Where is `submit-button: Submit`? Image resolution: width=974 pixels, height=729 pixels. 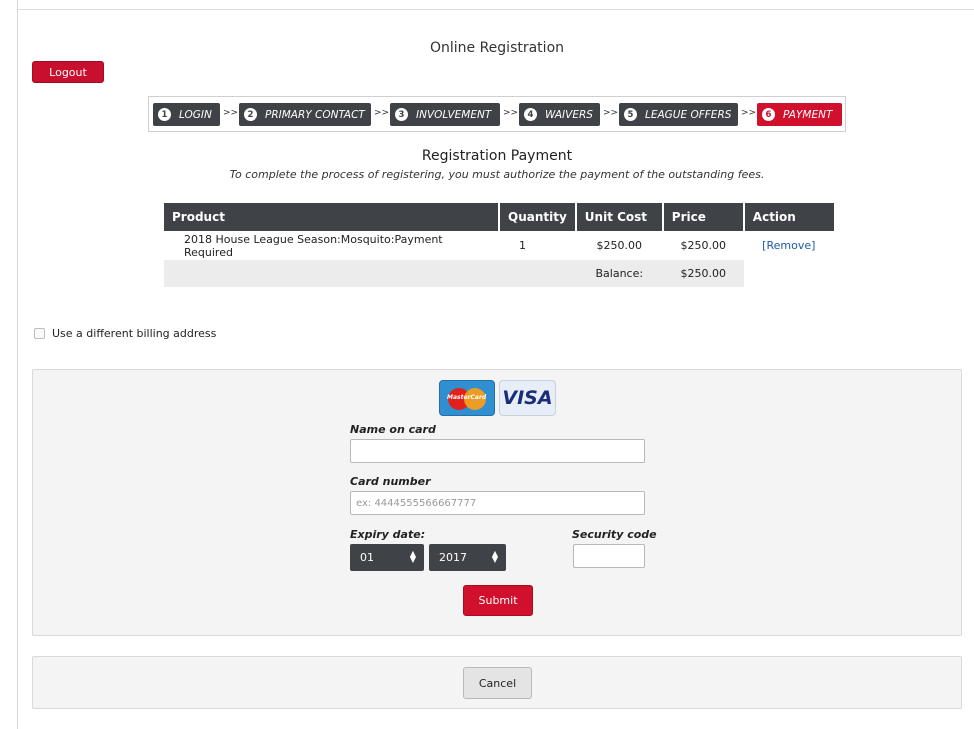
submit-button: Submit is located at coordinates (498, 600).